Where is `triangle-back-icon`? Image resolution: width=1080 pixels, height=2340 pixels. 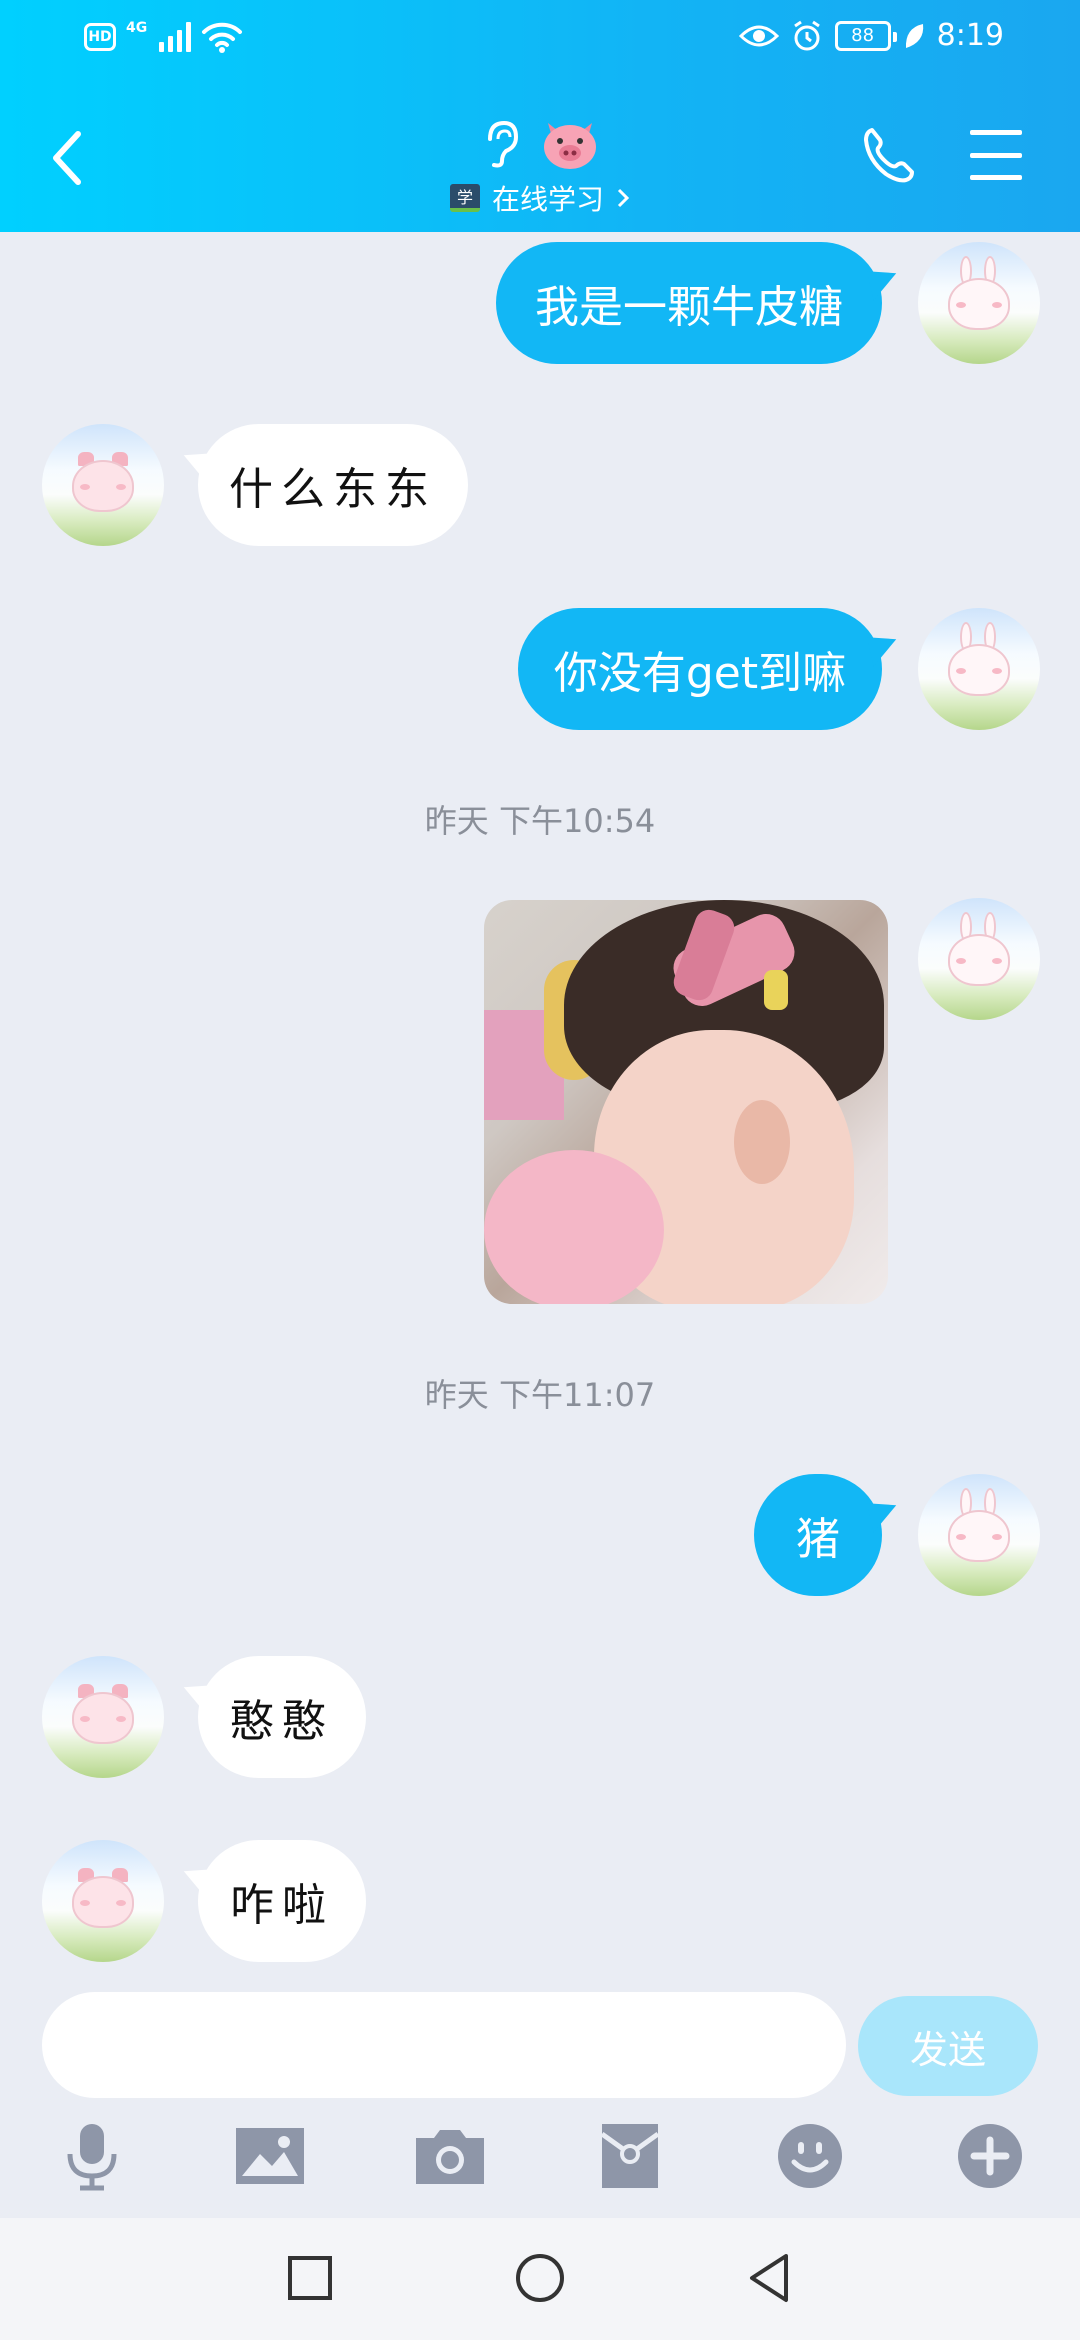 triangle-back-icon is located at coordinates (770, 2278).